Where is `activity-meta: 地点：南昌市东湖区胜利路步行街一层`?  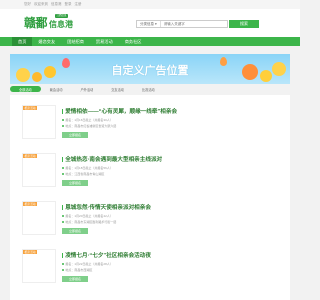
activity-meta: 地点：南昌市东湖区胜利路步行街一层 is located at coordinates (89, 222).